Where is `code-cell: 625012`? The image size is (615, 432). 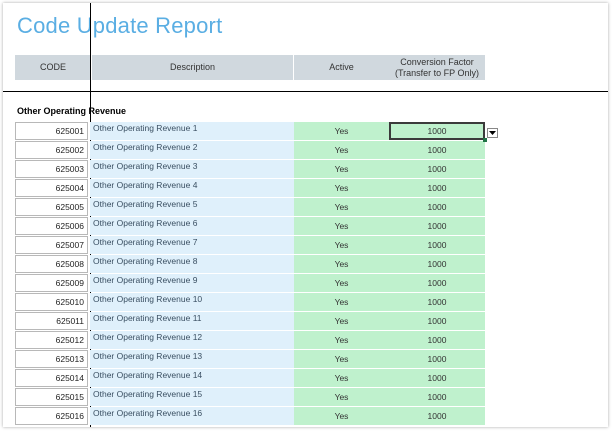
code-cell: 625012 is located at coordinates (51, 340).